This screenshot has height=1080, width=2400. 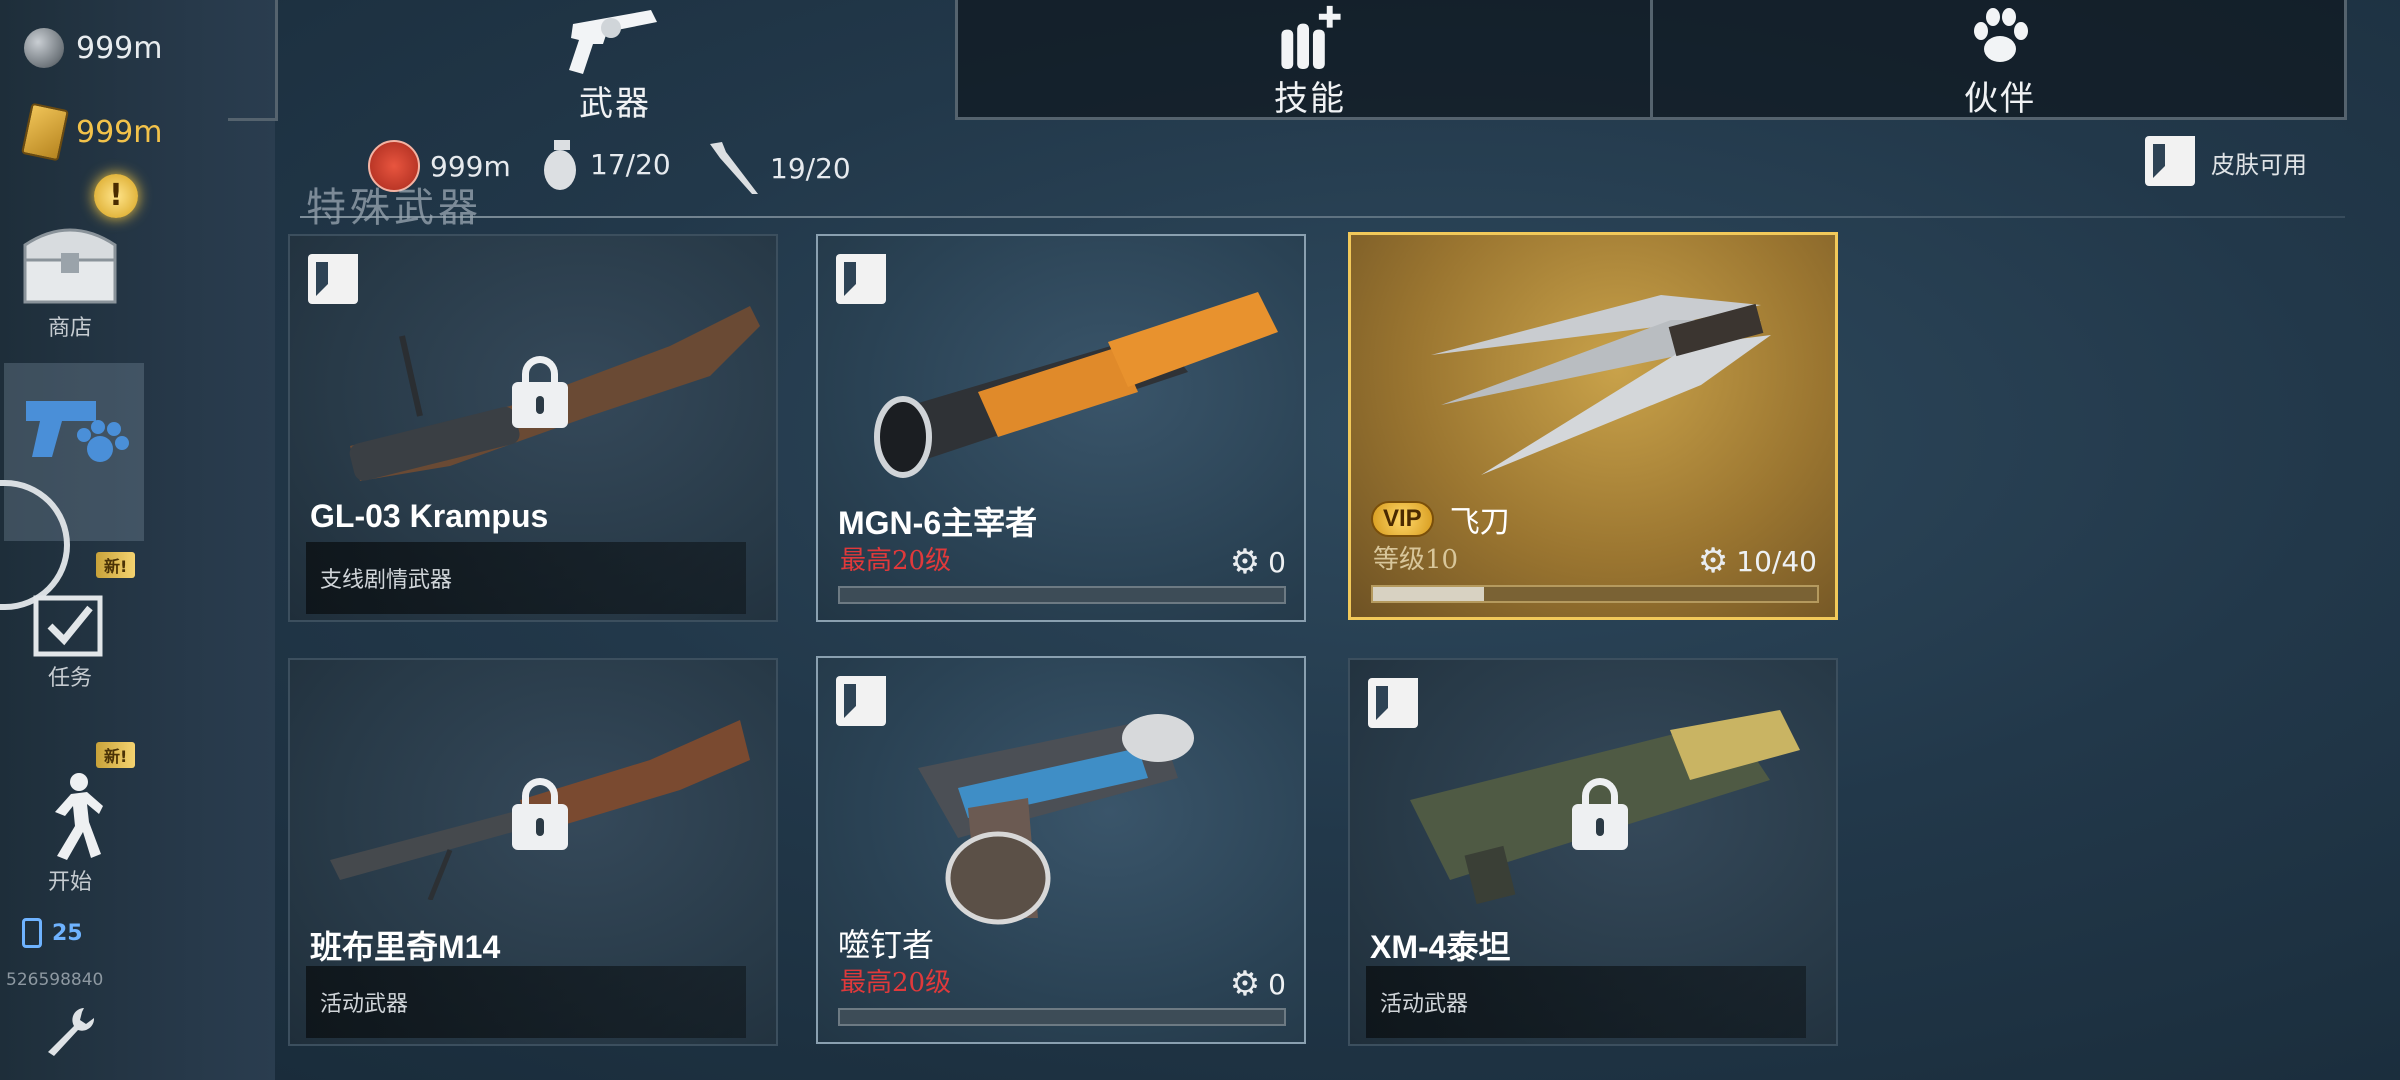 I want to click on grenade-icon, so click(x=560, y=165).